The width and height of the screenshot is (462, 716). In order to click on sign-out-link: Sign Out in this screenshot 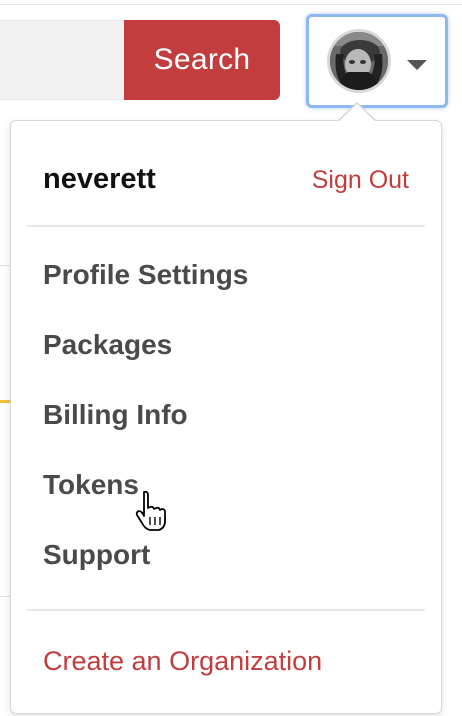, I will do `click(360, 180)`.